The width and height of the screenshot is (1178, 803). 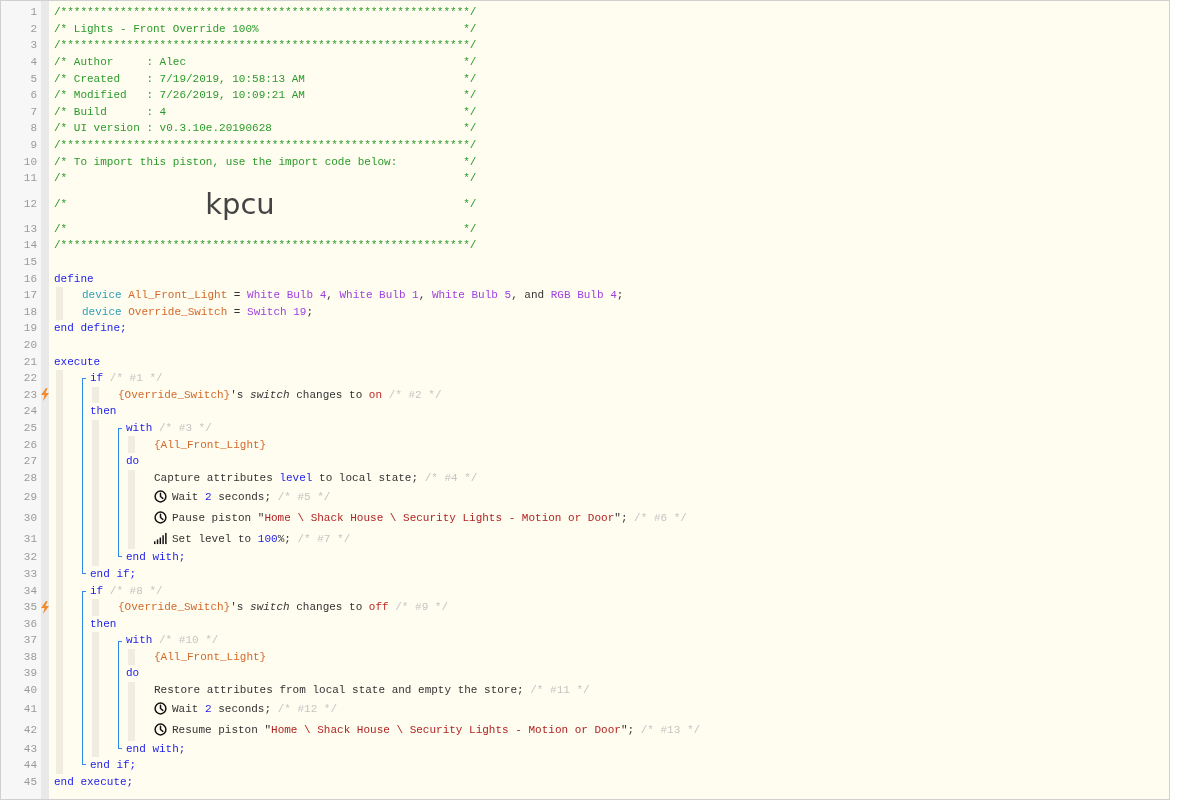 What do you see at coordinates (30, 394) in the screenshot?
I see `line-number: 23` at bounding box center [30, 394].